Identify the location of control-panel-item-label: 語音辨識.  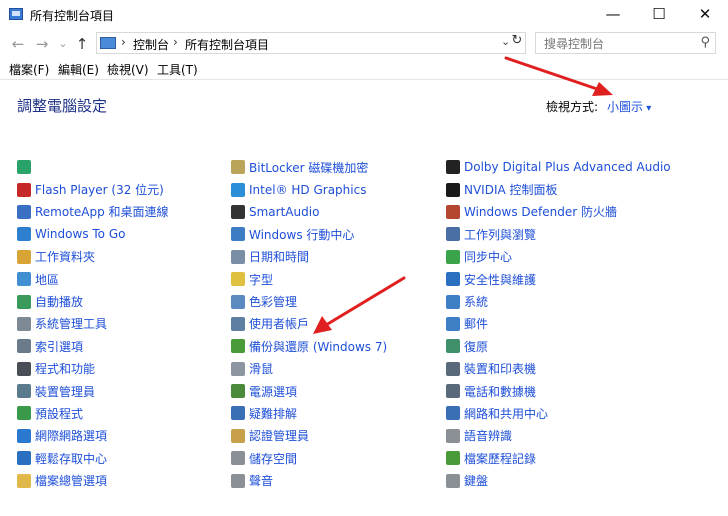
(488, 435).